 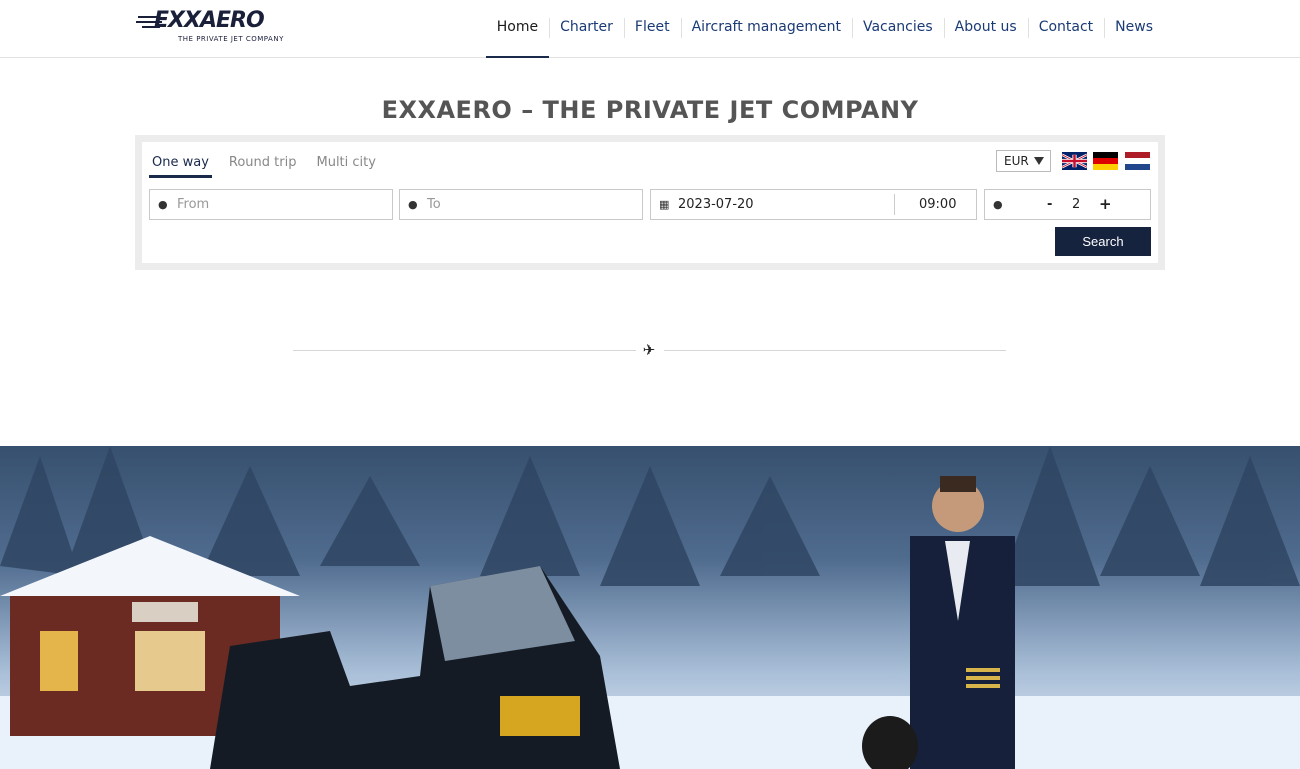 I want to click on passenger-count: 2, so click(x=1076, y=204).